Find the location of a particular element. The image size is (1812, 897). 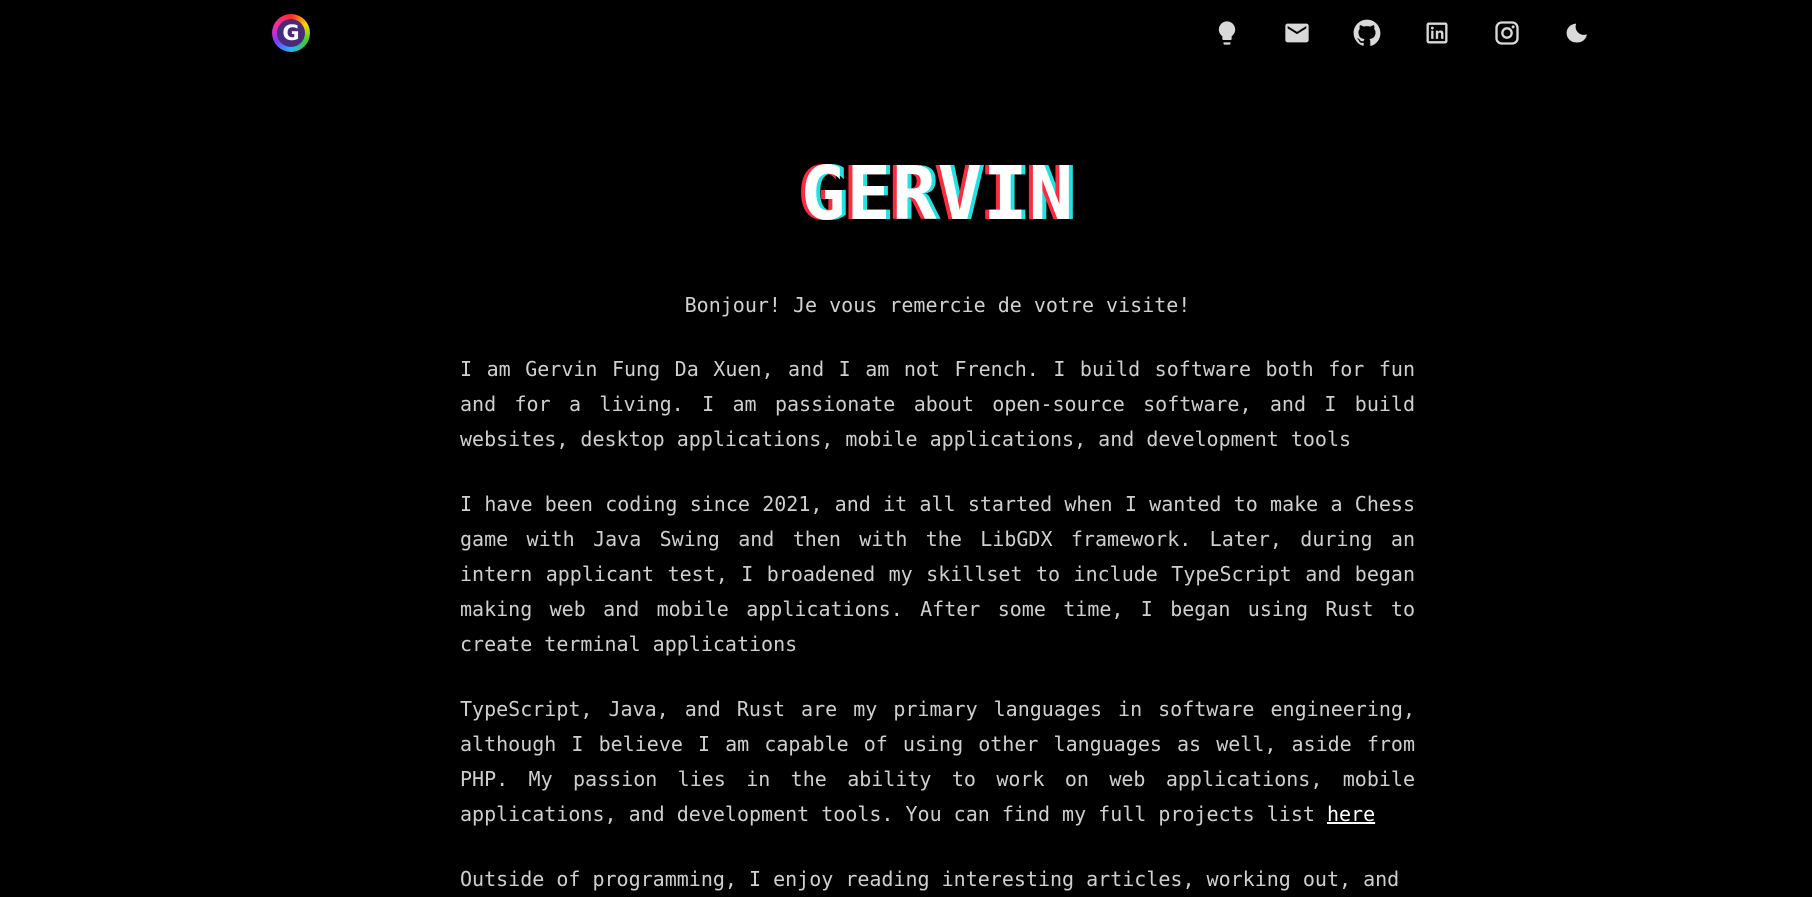

nav-icons is located at coordinates (1402, 33).